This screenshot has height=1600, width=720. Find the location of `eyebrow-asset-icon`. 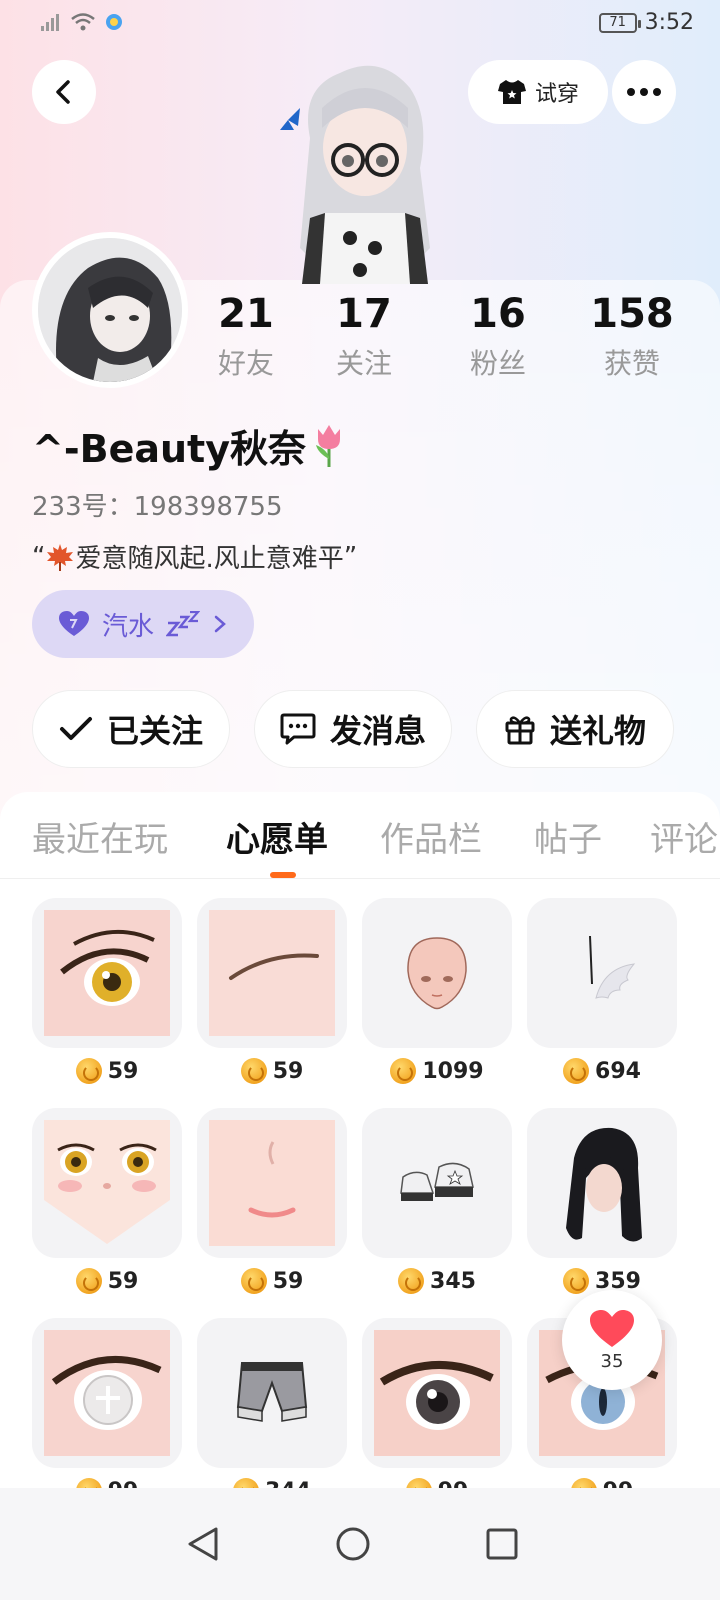

eyebrow-asset-icon is located at coordinates (272, 973).